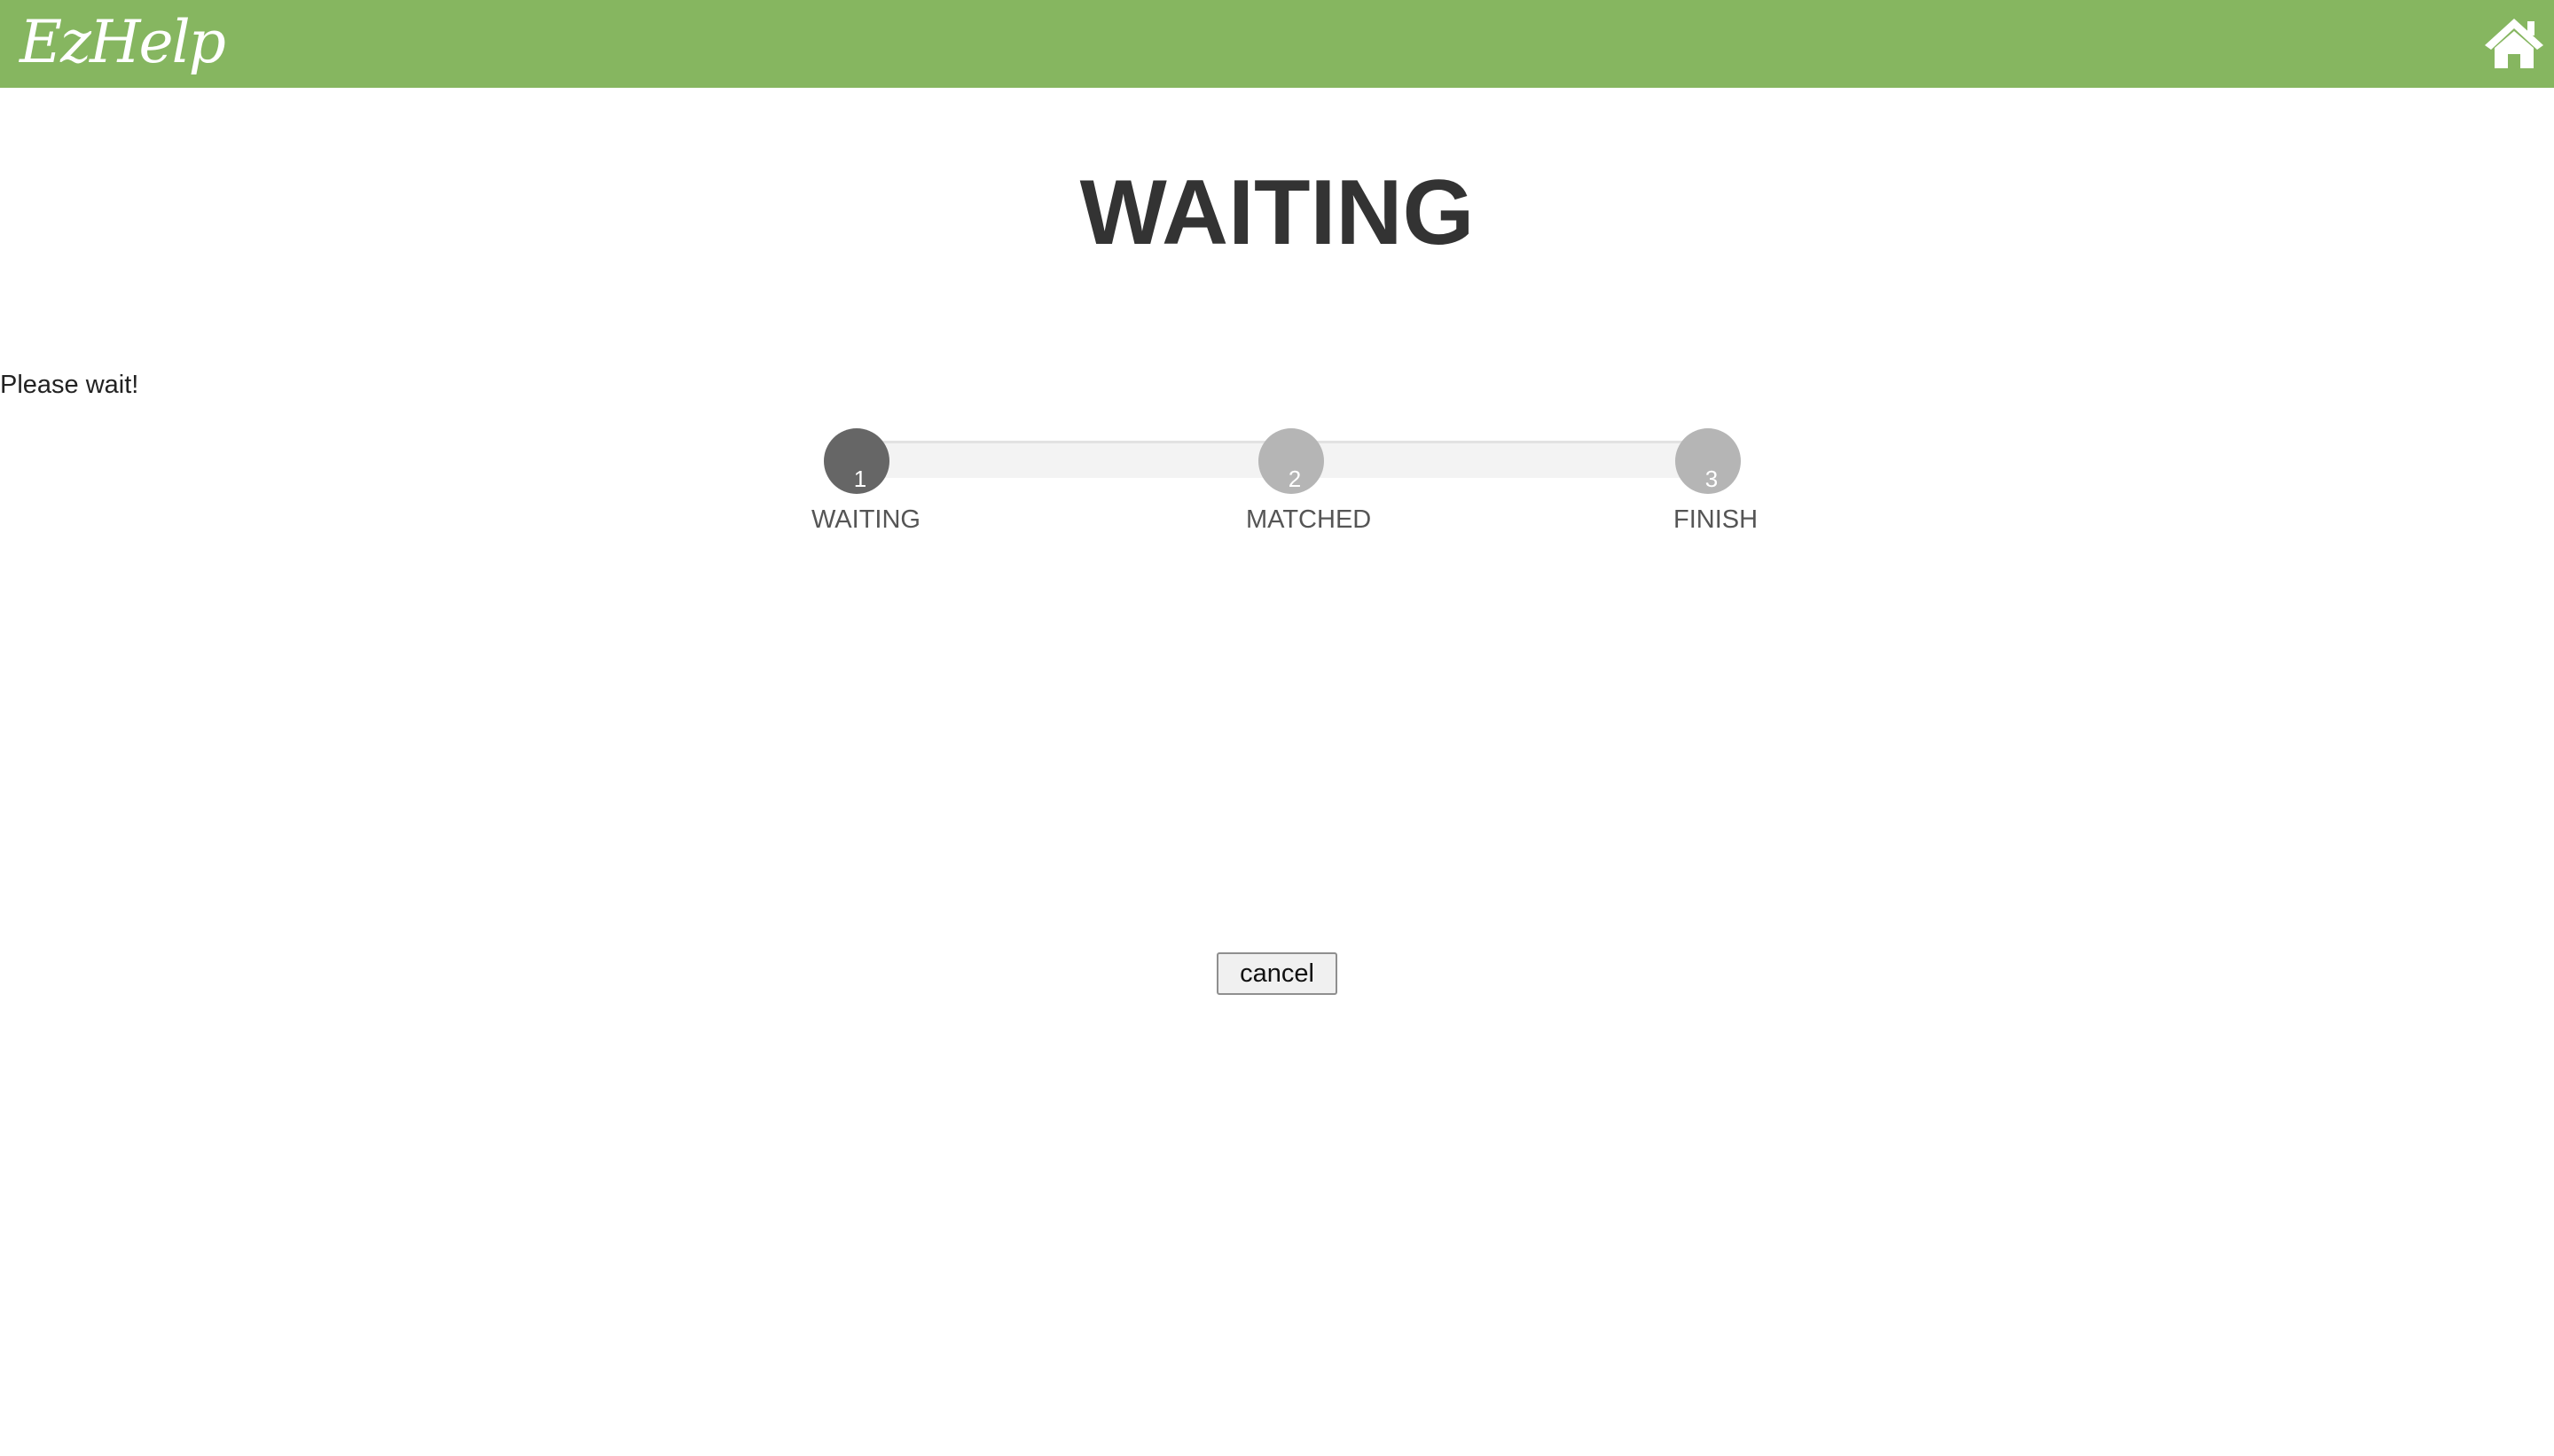  I want to click on step-1-label: WAITING, so click(866, 519).